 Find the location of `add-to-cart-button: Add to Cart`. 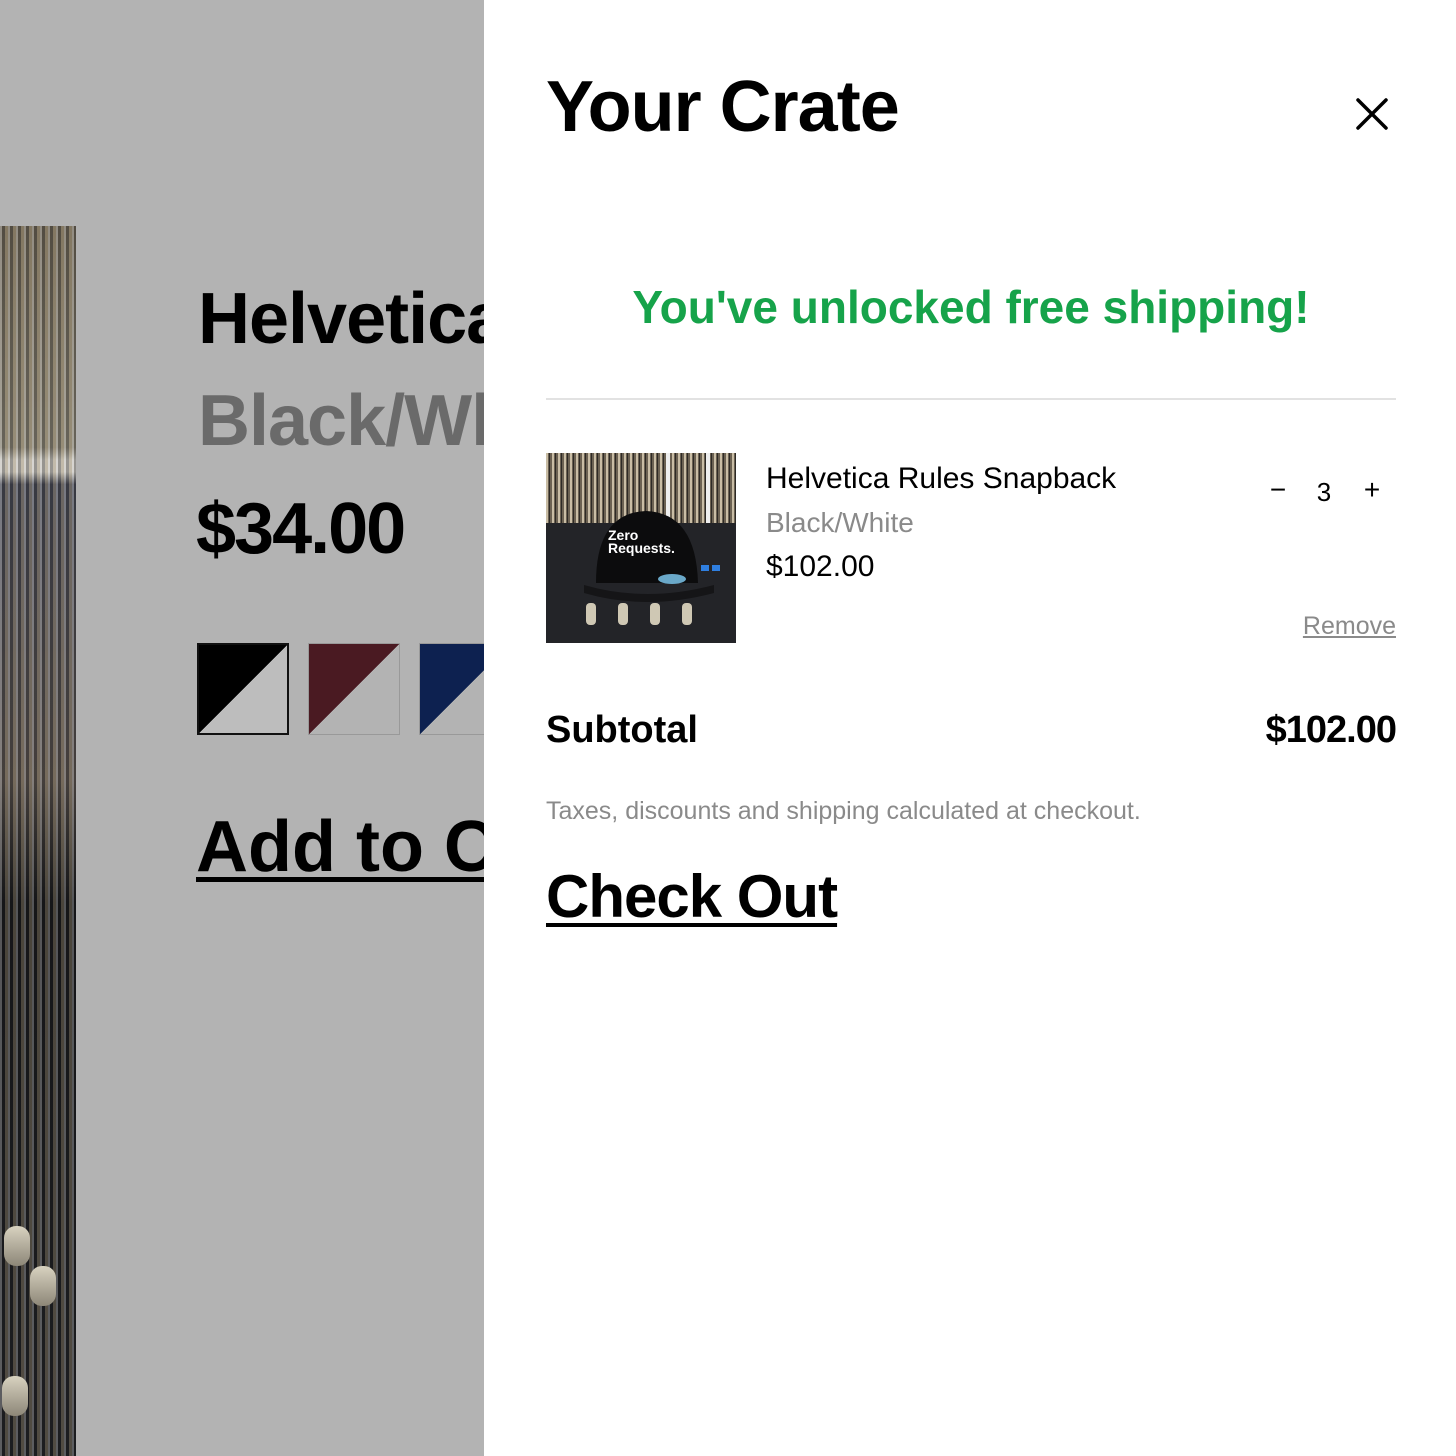

add-to-cart-button: Add to Cart is located at coordinates (340, 847).